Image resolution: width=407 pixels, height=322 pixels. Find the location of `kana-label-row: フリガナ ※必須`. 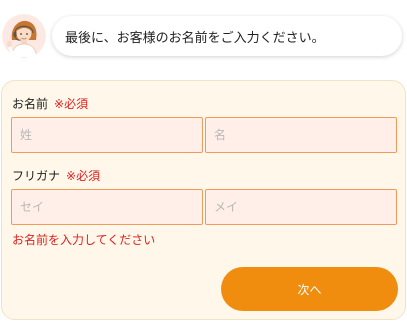

kana-label-row: フリガナ ※必須 is located at coordinates (56, 175).